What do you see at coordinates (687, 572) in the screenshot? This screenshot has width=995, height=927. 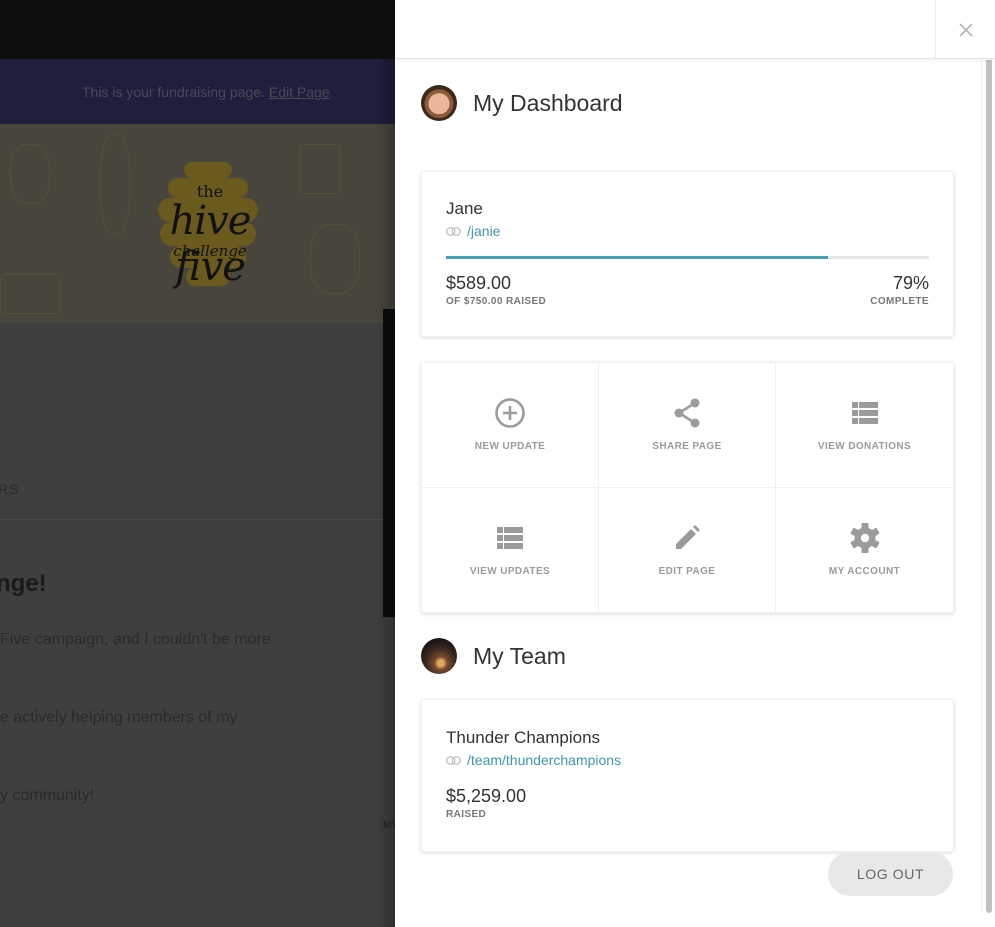 I see `action-label: EDIT PAGE` at bounding box center [687, 572].